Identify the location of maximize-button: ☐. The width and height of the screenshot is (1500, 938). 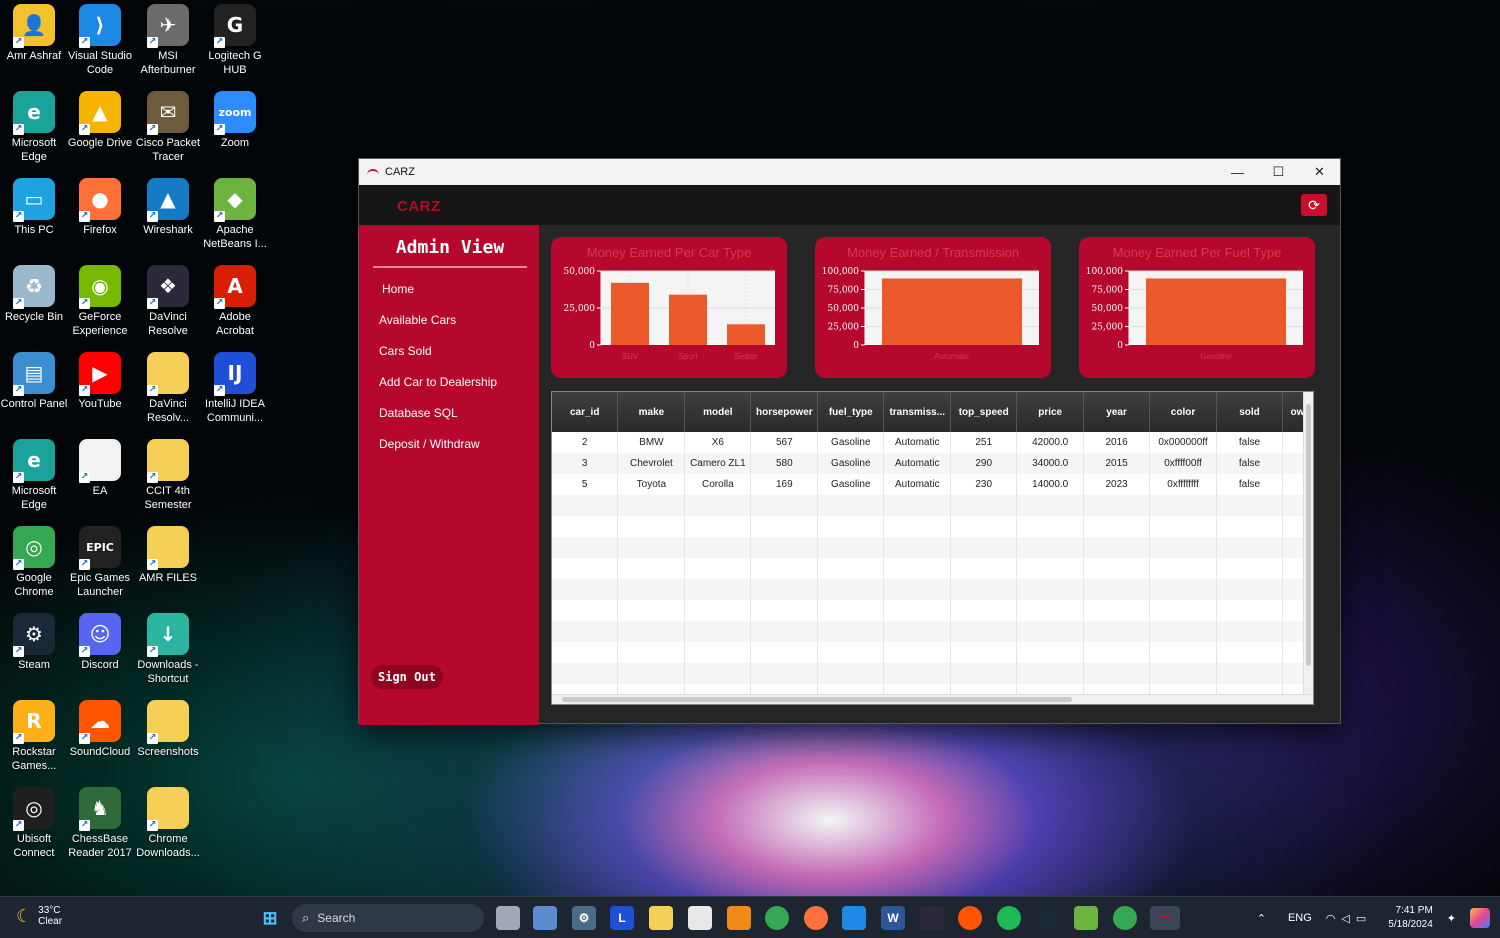
(1278, 172).